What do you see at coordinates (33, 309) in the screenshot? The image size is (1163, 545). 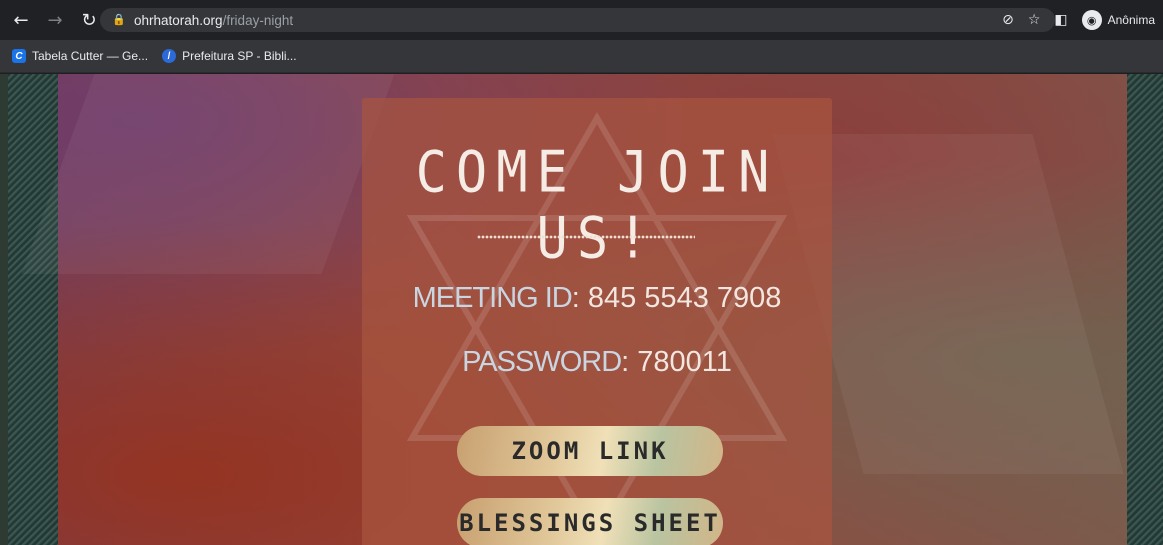 I see `decorative-stripes-left` at bounding box center [33, 309].